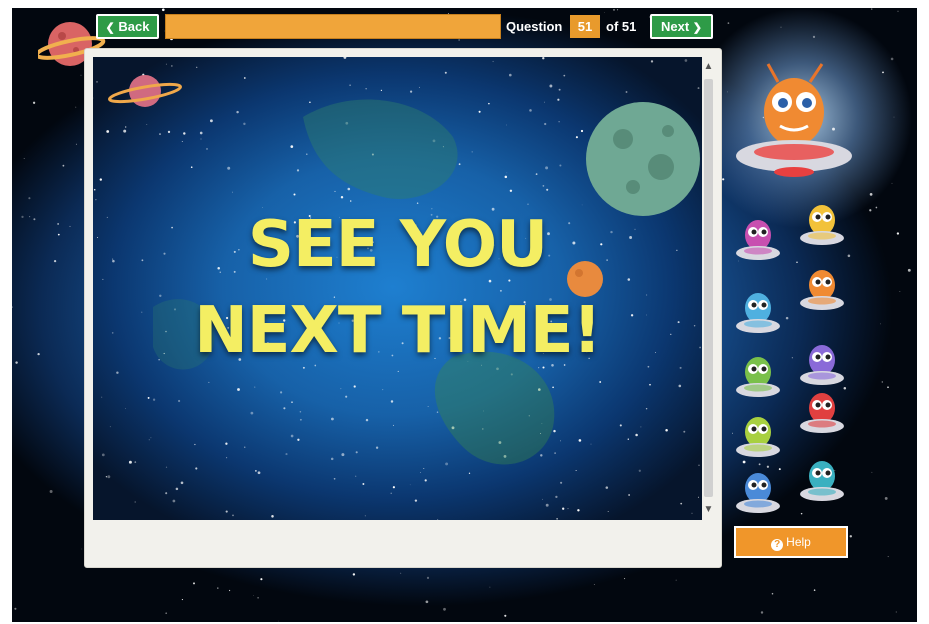 The image size is (929, 624). I want to click on next-button: Next ❯, so click(681, 26).